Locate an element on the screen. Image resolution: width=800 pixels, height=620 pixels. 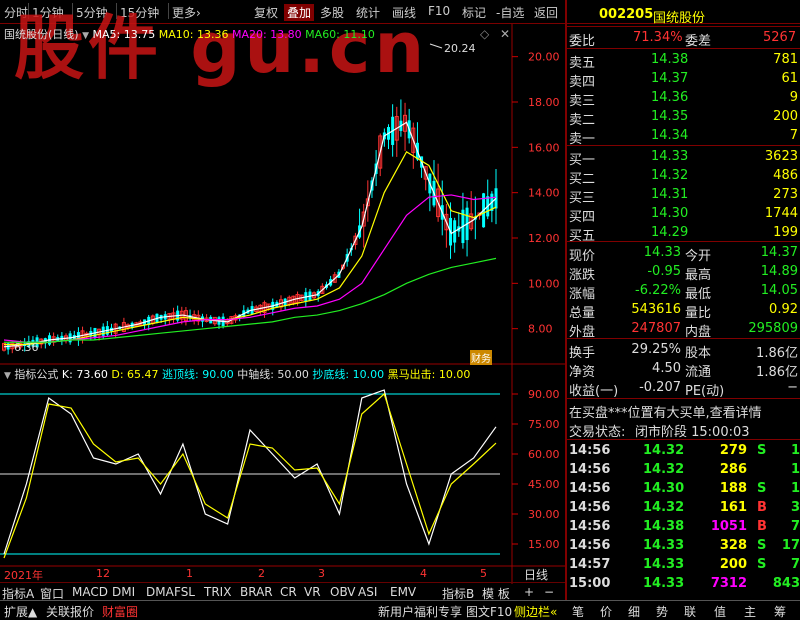
stat-label: 股本 is located at coordinates (698, 353).